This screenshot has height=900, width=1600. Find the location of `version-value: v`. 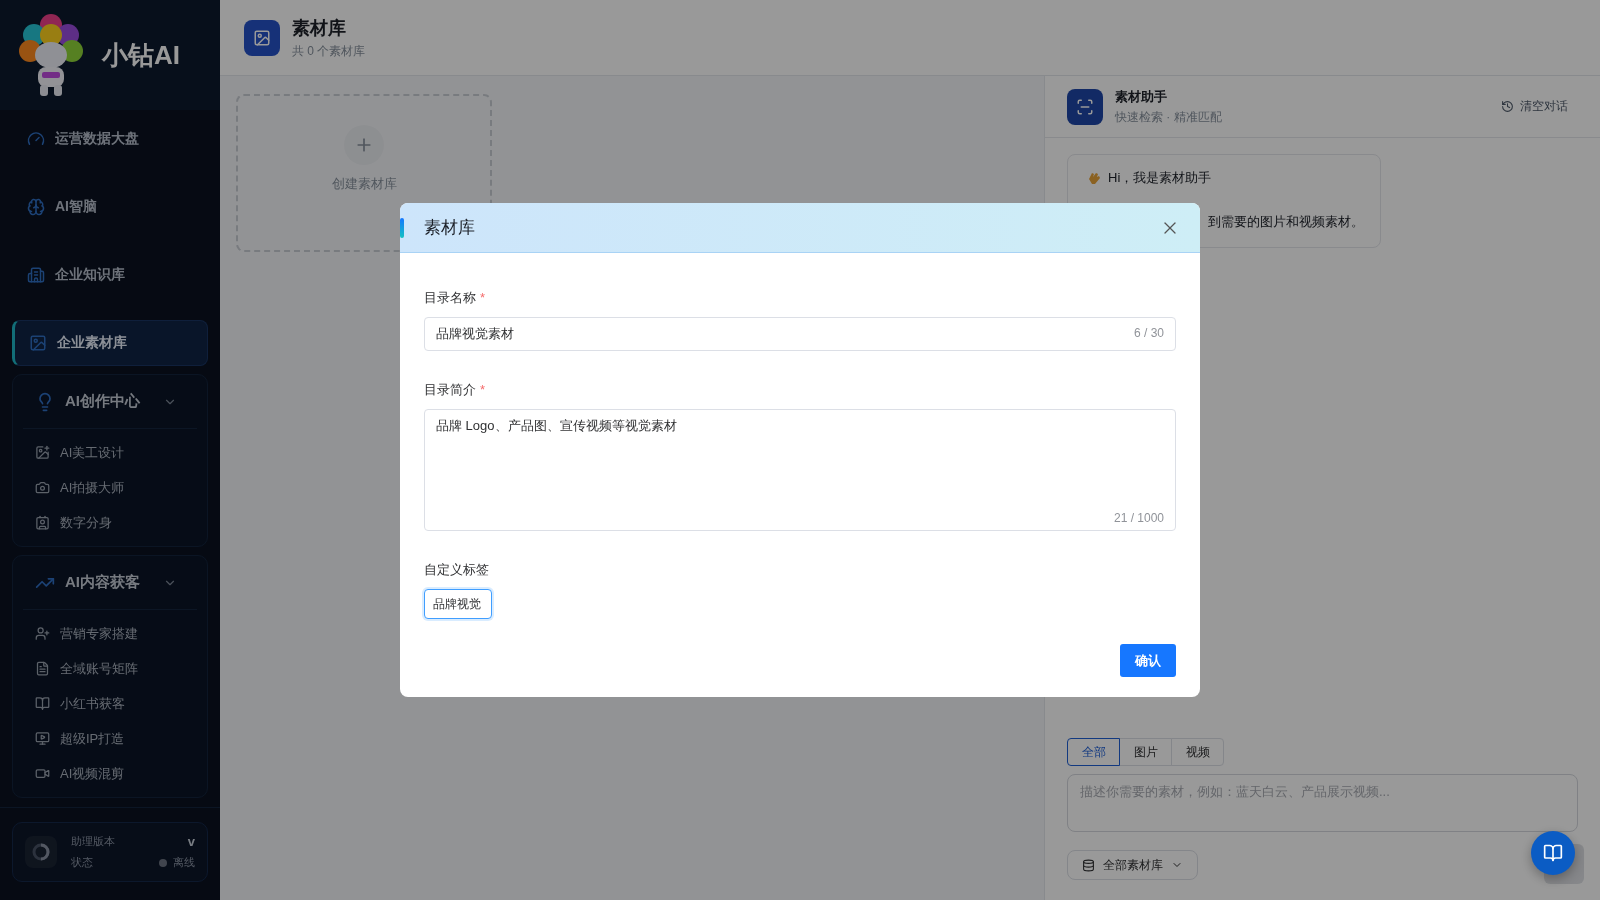

version-value: v is located at coordinates (191, 841).